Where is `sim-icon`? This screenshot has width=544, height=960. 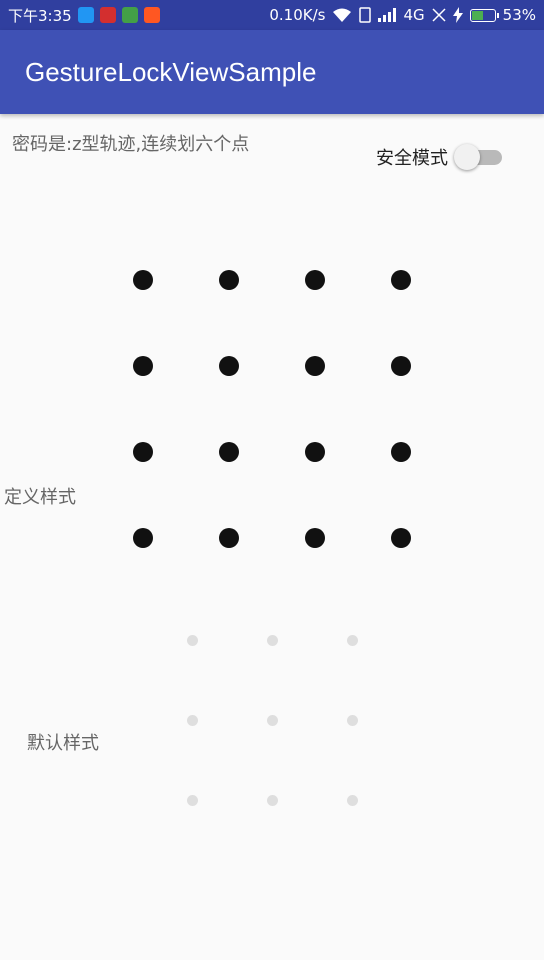
sim-icon is located at coordinates (365, 15).